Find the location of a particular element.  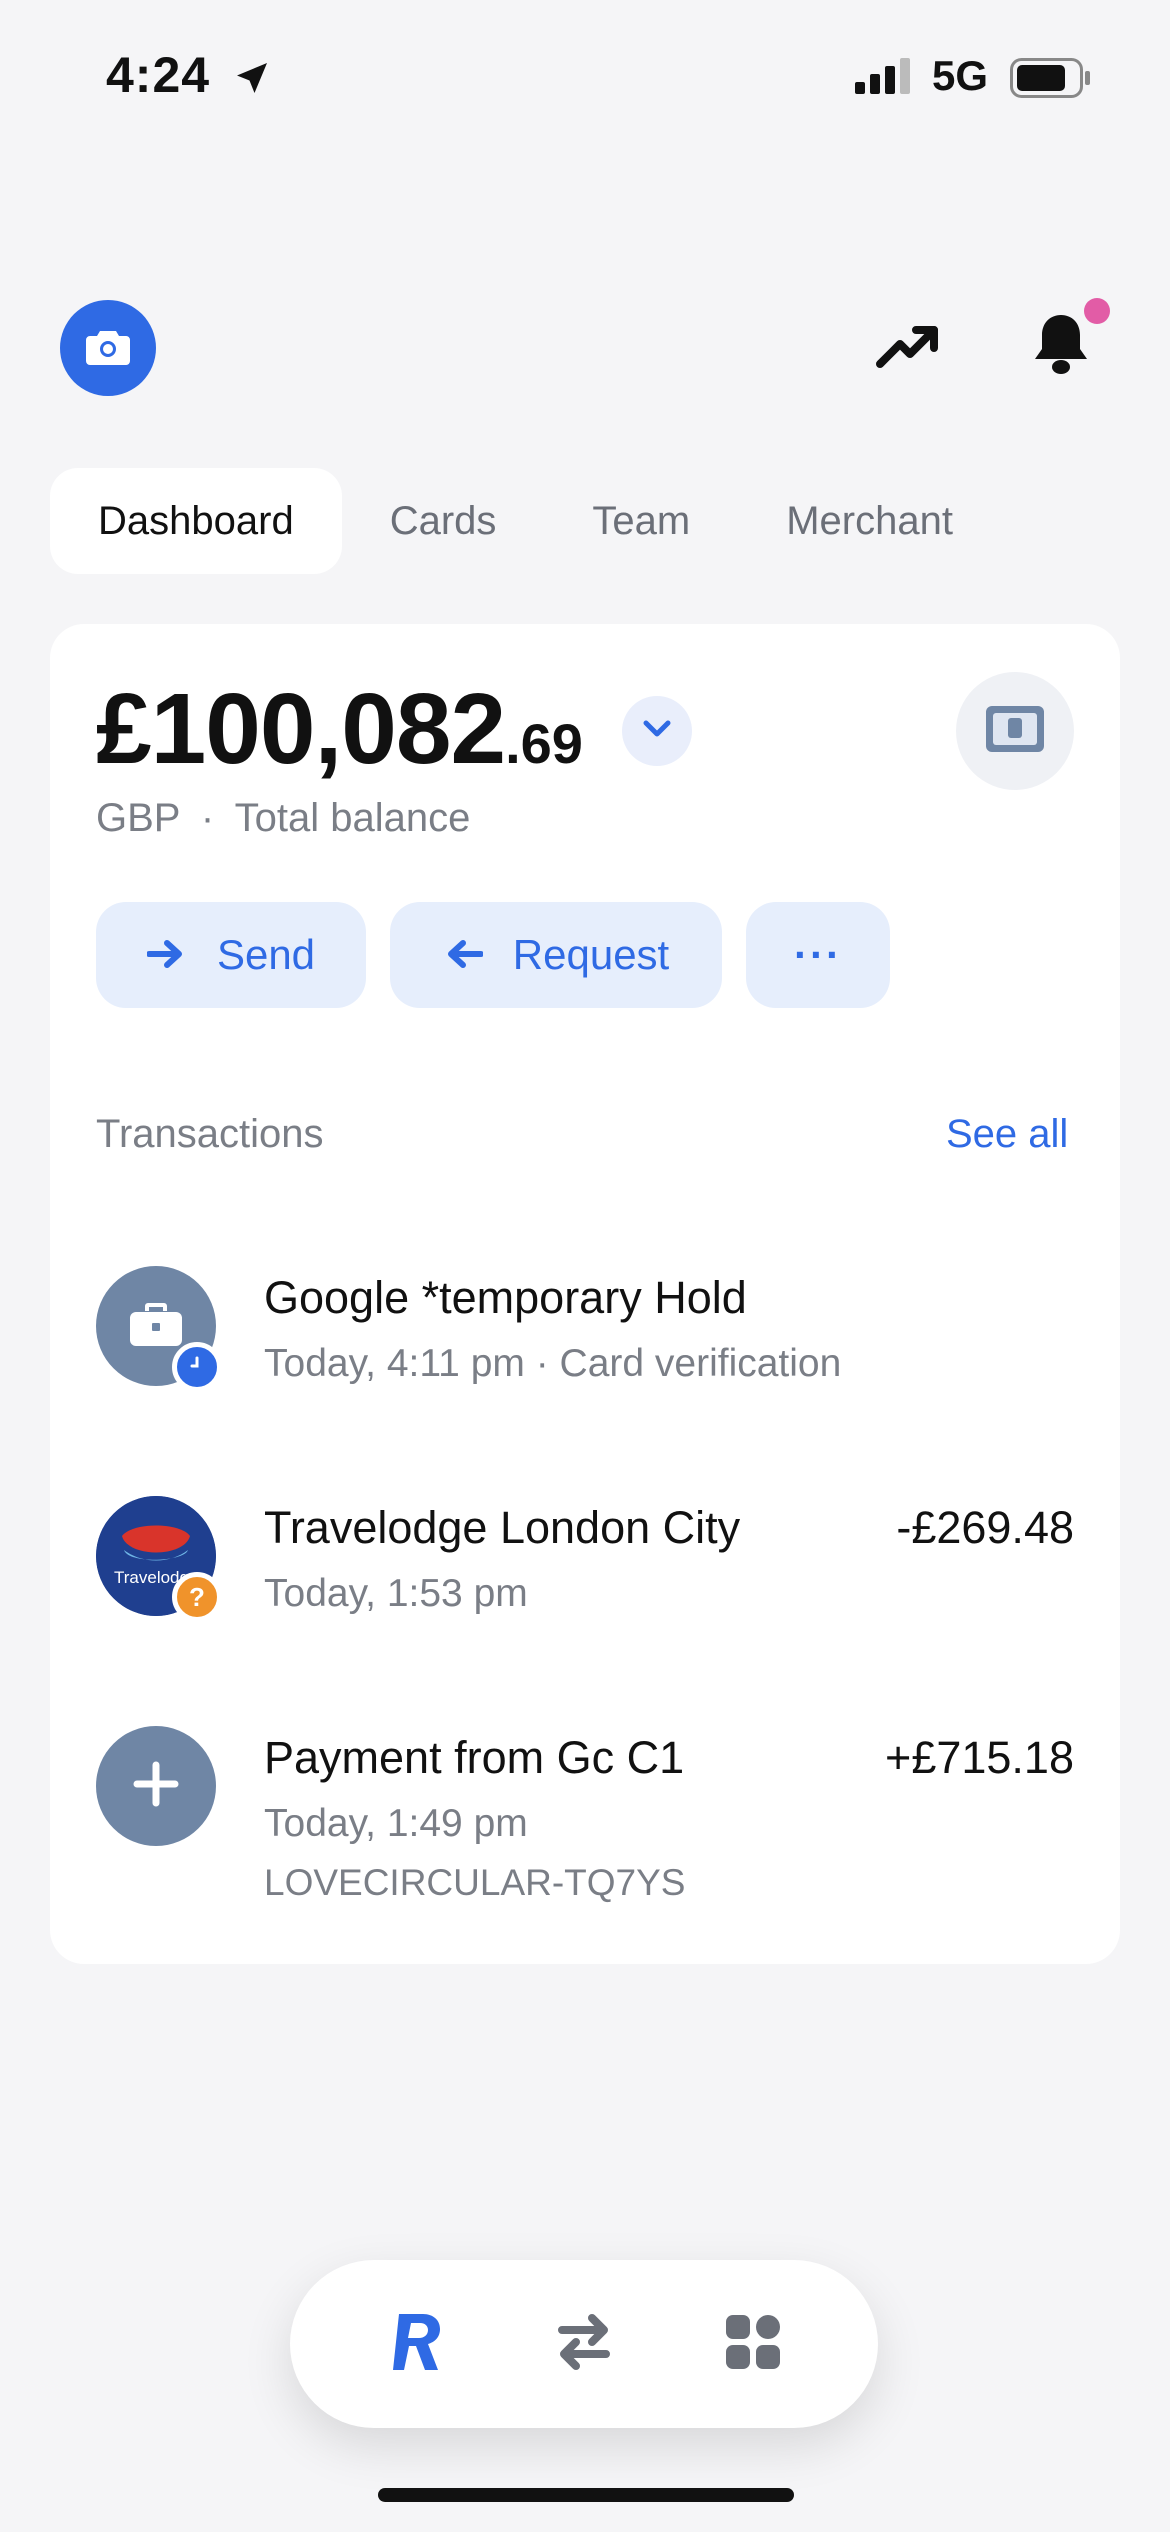

plus-icon is located at coordinates (156, 1786).